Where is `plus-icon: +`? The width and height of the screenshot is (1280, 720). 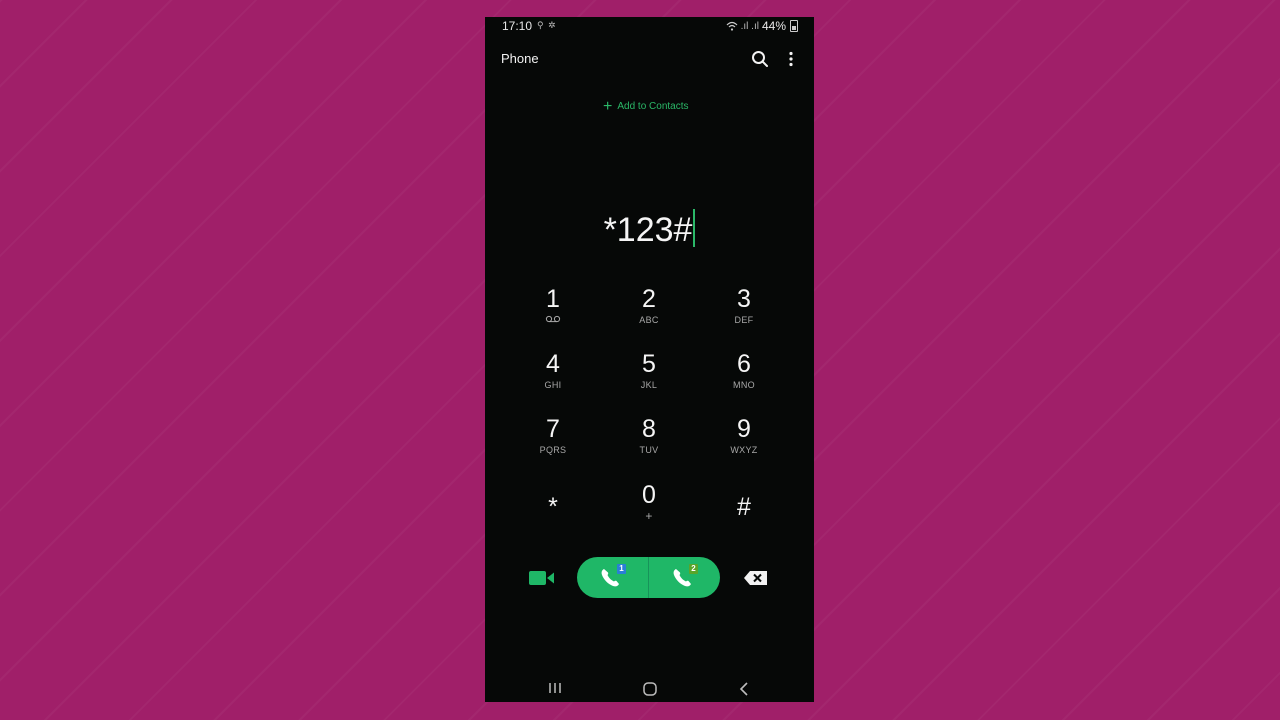
plus-icon: + is located at coordinates (608, 106).